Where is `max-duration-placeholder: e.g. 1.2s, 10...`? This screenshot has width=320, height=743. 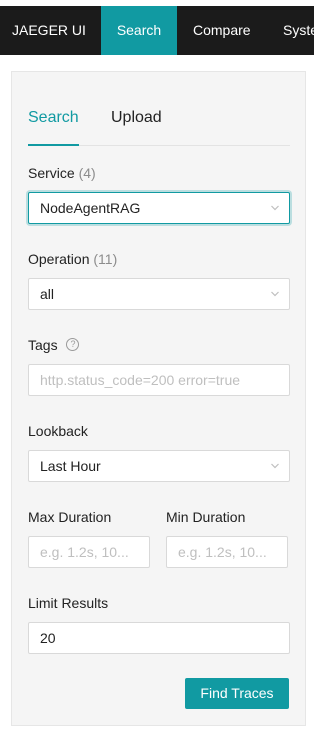
max-duration-placeholder: e.g. 1.2s, 10... is located at coordinates (84, 552).